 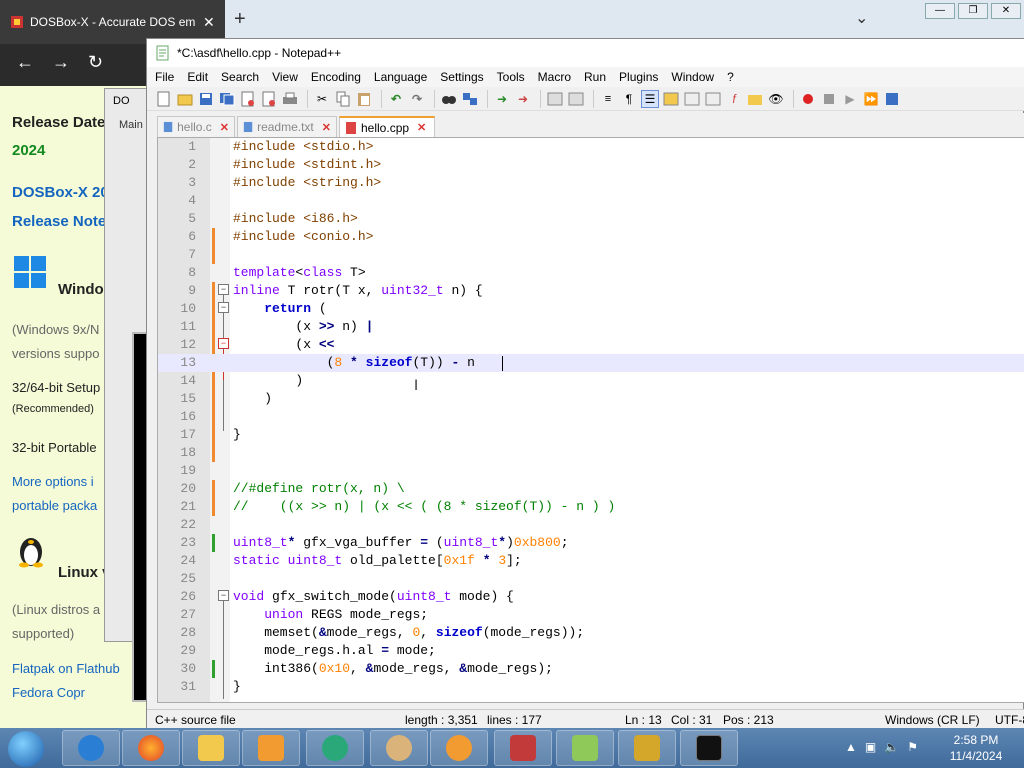 I want to click on sync-horizontal-icon, so click(x=576, y=99).